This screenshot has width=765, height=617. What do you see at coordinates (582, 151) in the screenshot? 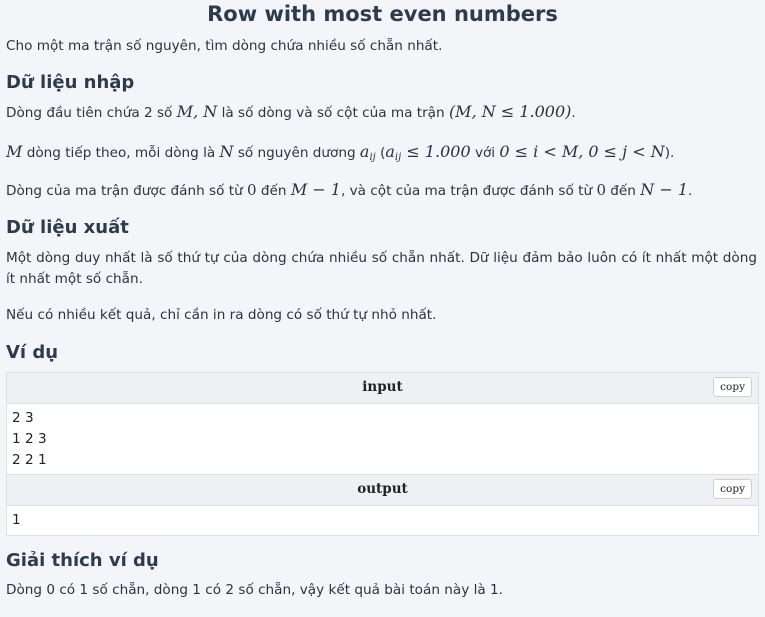
I see `math-index-range: 0 ≤ i < M, 0 ≤ j < N` at bounding box center [582, 151].